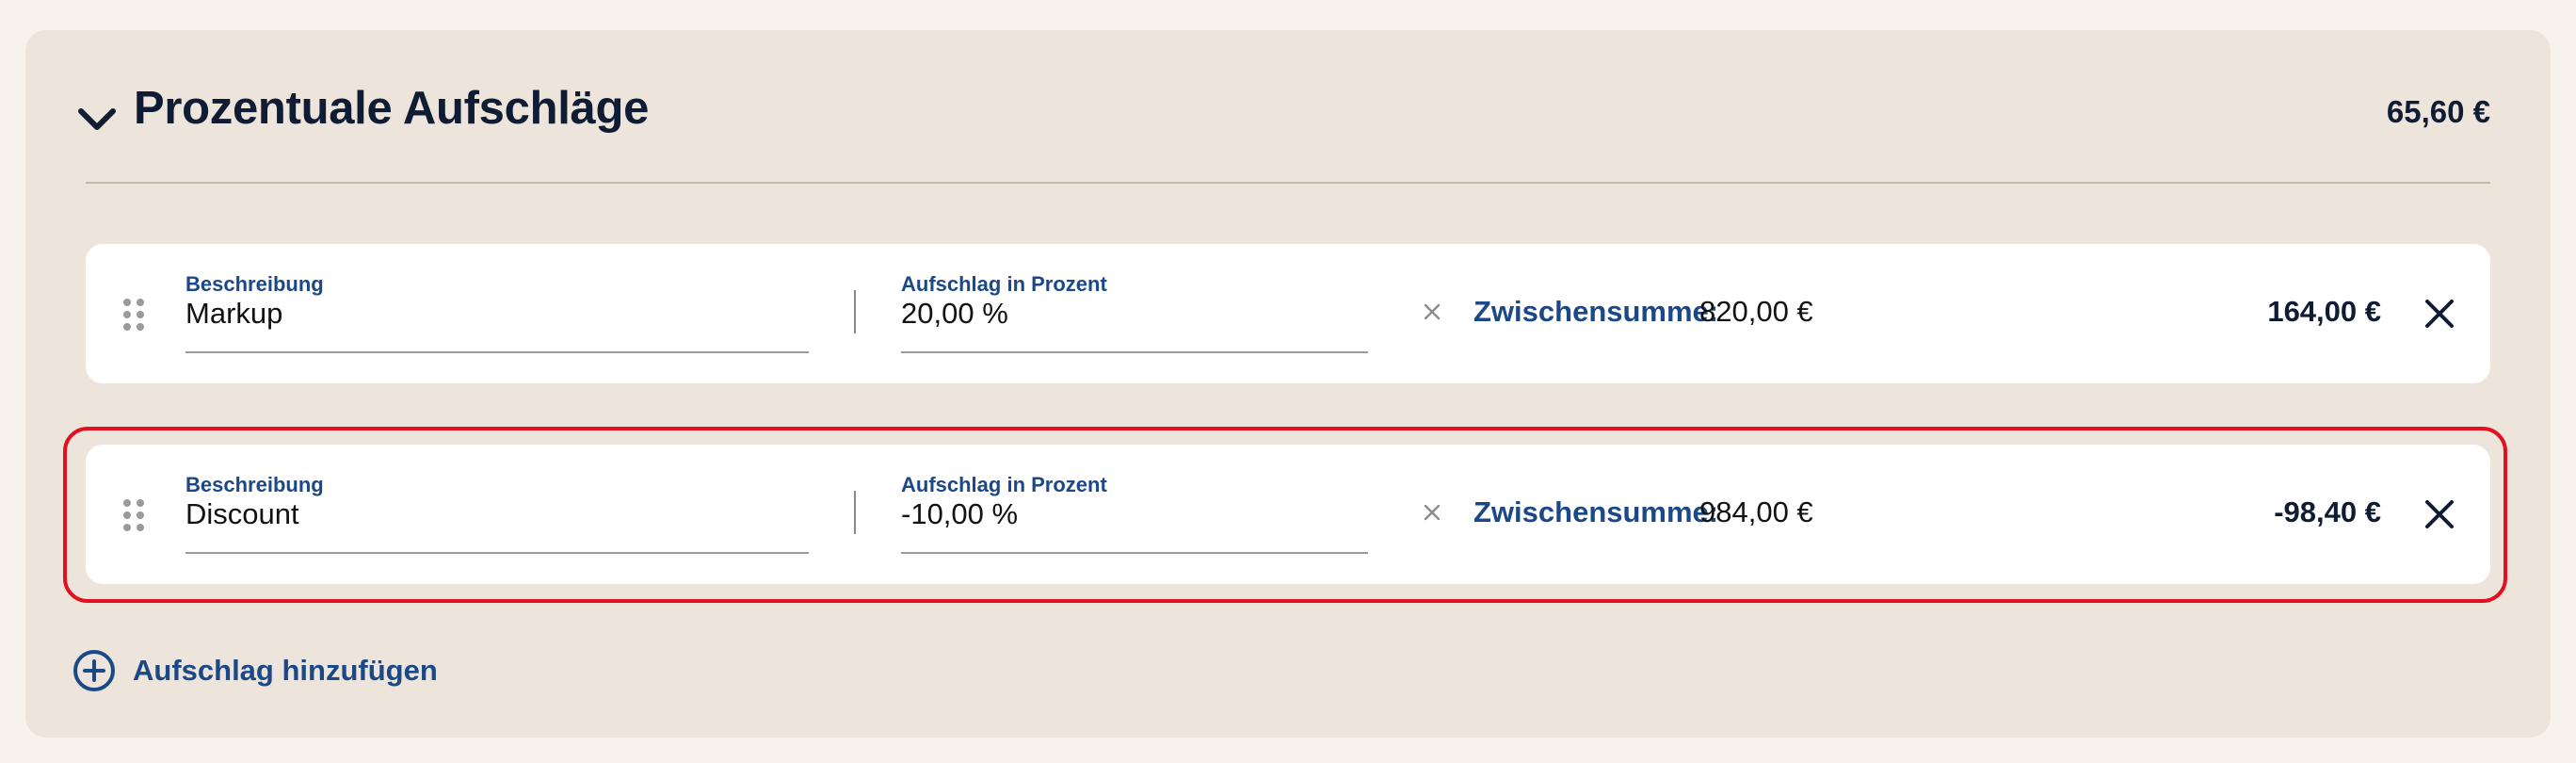 This screenshot has width=2576, height=763. I want to click on chevron-down-icon, so click(97, 119).